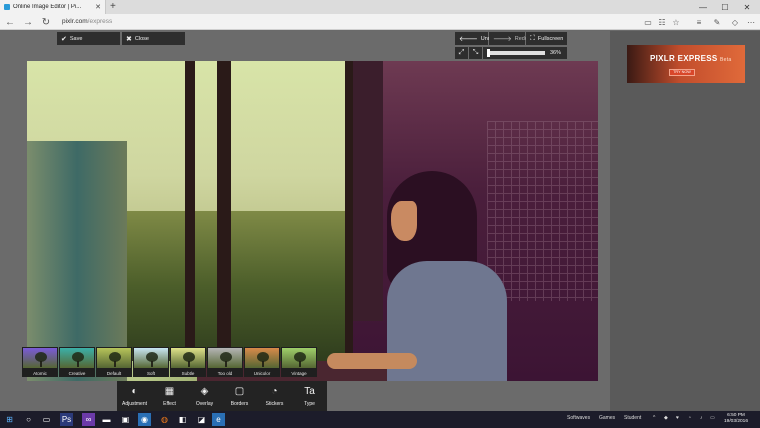 The image size is (760, 428). I want to click on undo-button: 🡐 Undo, so click(474, 38).